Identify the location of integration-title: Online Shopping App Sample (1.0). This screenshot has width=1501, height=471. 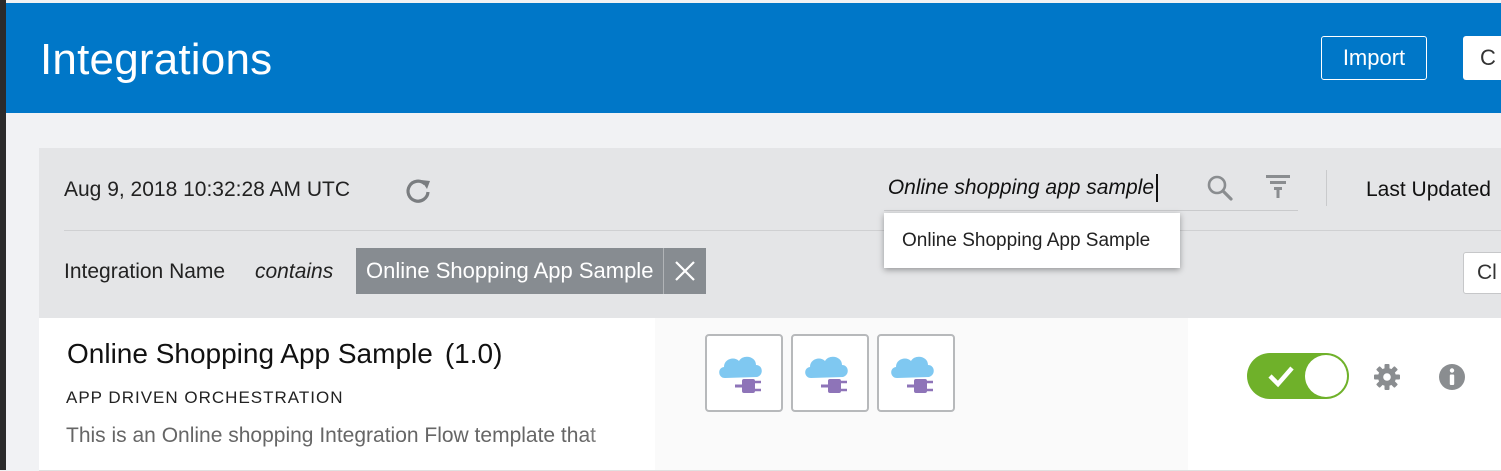
(284, 354).